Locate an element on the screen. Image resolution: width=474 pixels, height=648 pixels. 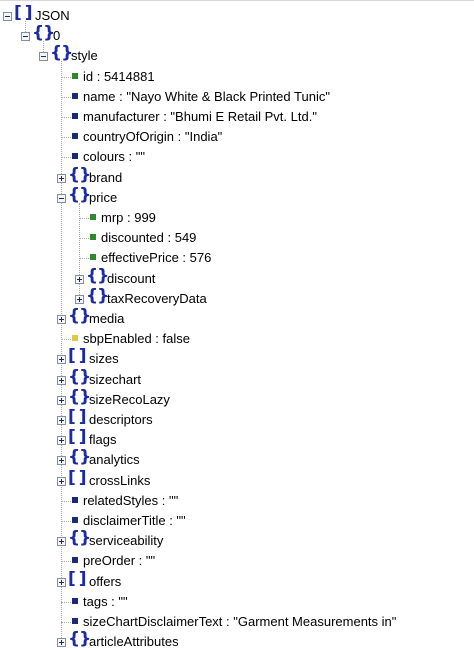
tree-node-row: [] JSON is located at coordinates (237, 14).